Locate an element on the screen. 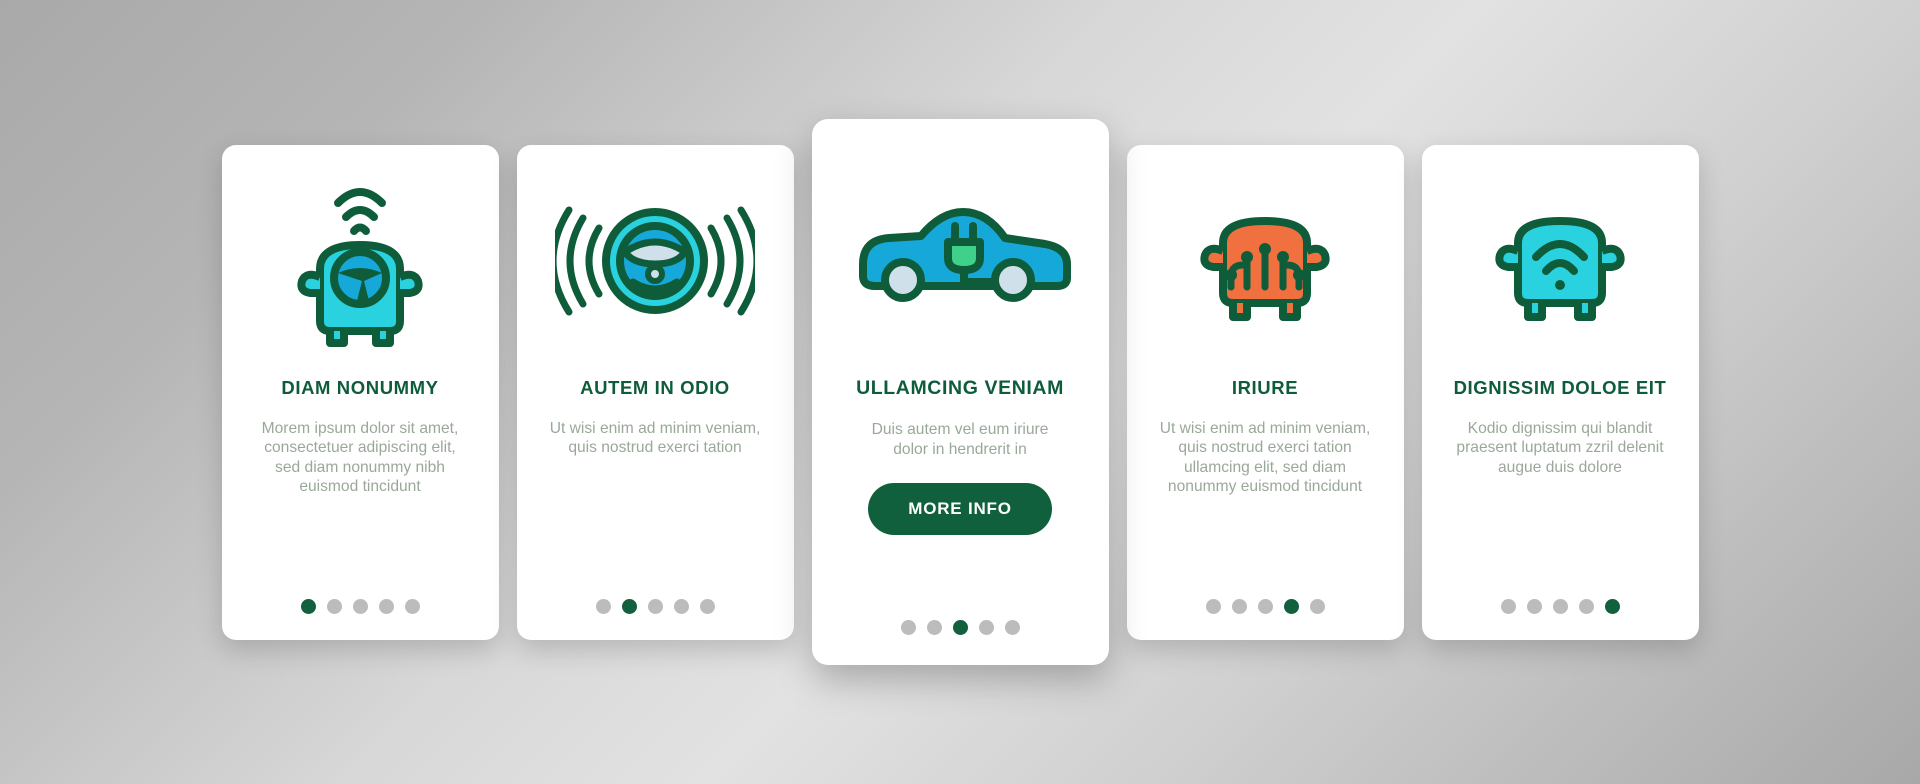 This screenshot has height=784, width=1920. card-5-pagination-dots is located at coordinates (1560, 606).